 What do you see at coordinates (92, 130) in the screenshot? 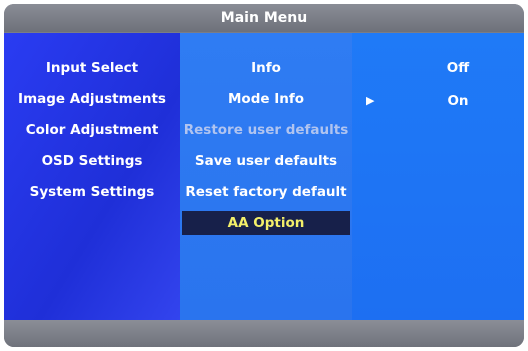
I see `menu-item-color-adjustment: Color Adjustment` at bounding box center [92, 130].